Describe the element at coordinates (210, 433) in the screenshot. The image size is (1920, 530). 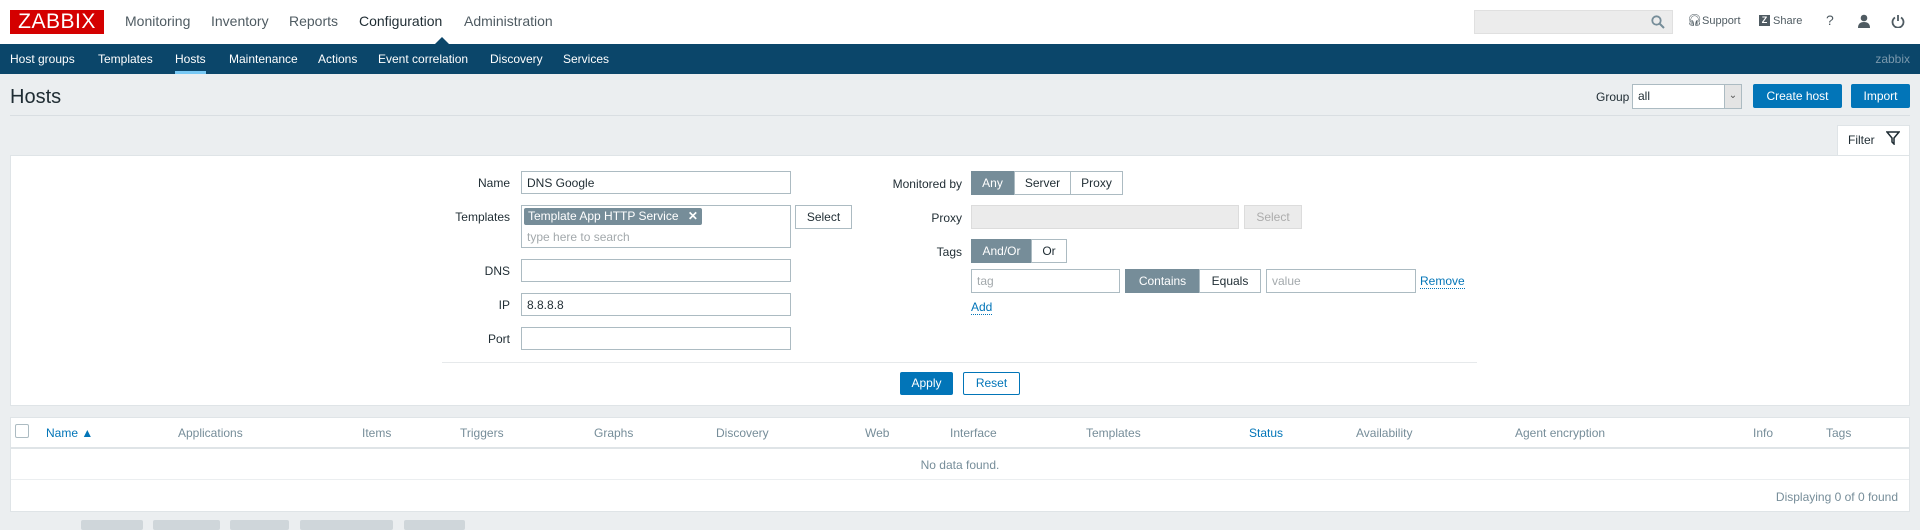
I see `column-applications: Applications` at that location.